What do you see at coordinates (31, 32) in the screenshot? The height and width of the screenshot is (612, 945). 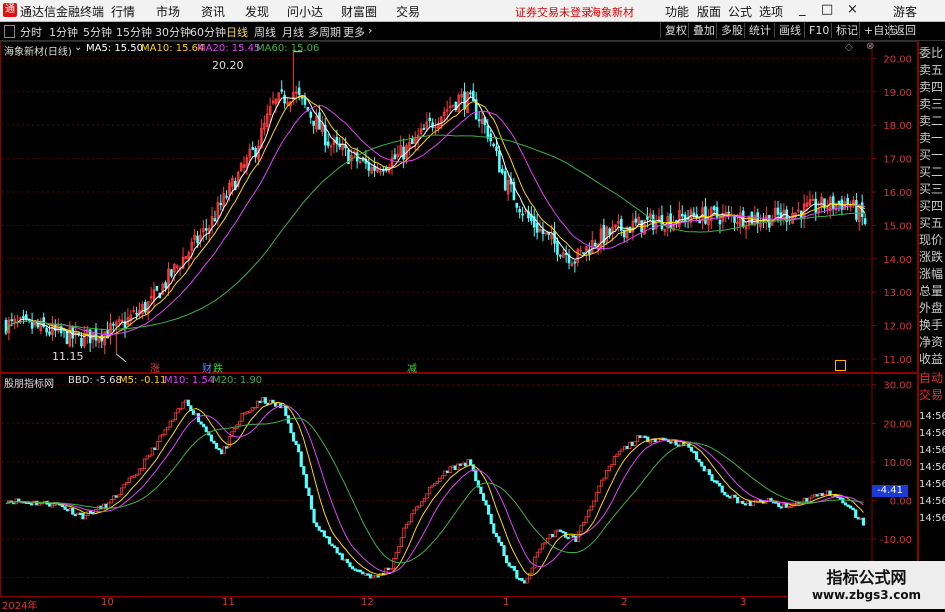 I see `tab-period-0: 分时` at bounding box center [31, 32].